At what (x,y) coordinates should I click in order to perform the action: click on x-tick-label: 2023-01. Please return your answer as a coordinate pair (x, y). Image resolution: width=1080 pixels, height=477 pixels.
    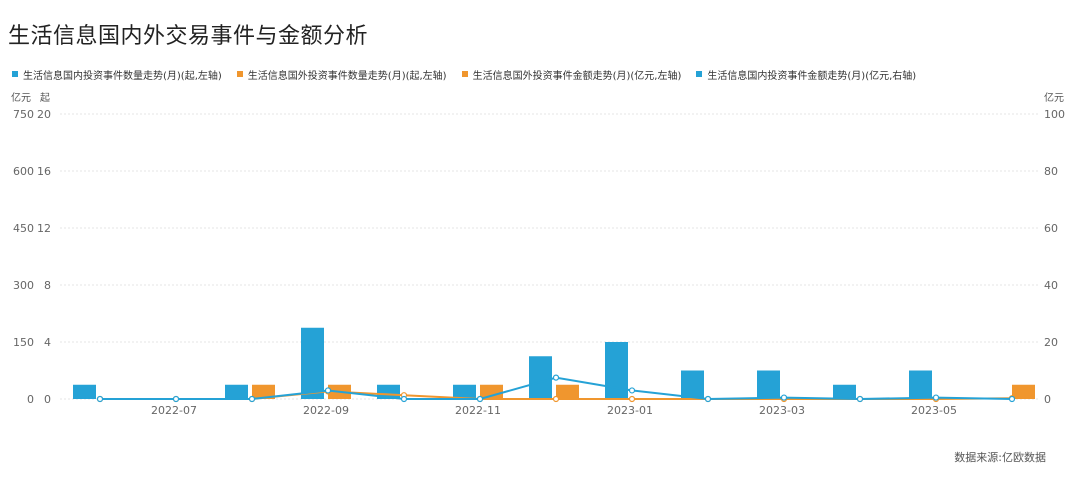
    Looking at the image, I should click on (630, 410).